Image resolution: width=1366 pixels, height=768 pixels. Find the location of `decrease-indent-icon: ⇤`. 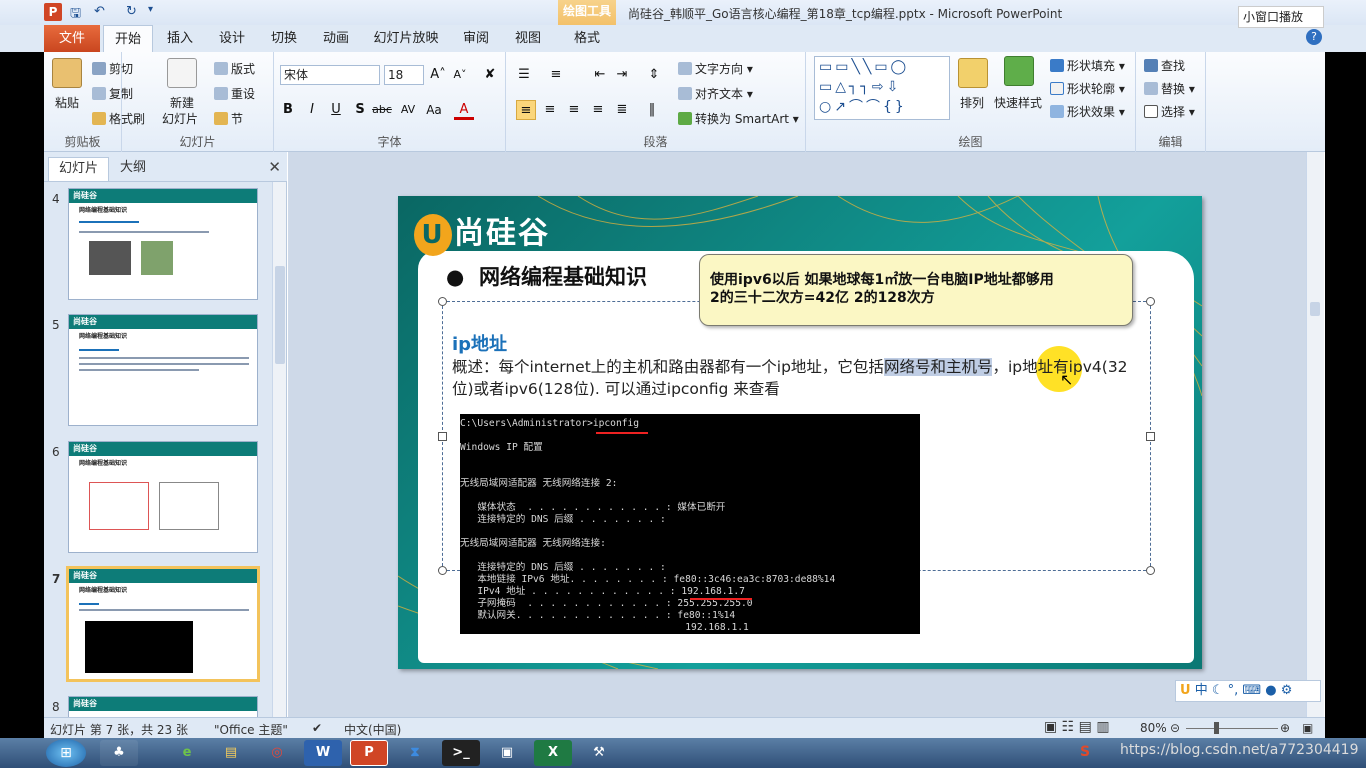

decrease-indent-icon: ⇤ is located at coordinates (600, 75).